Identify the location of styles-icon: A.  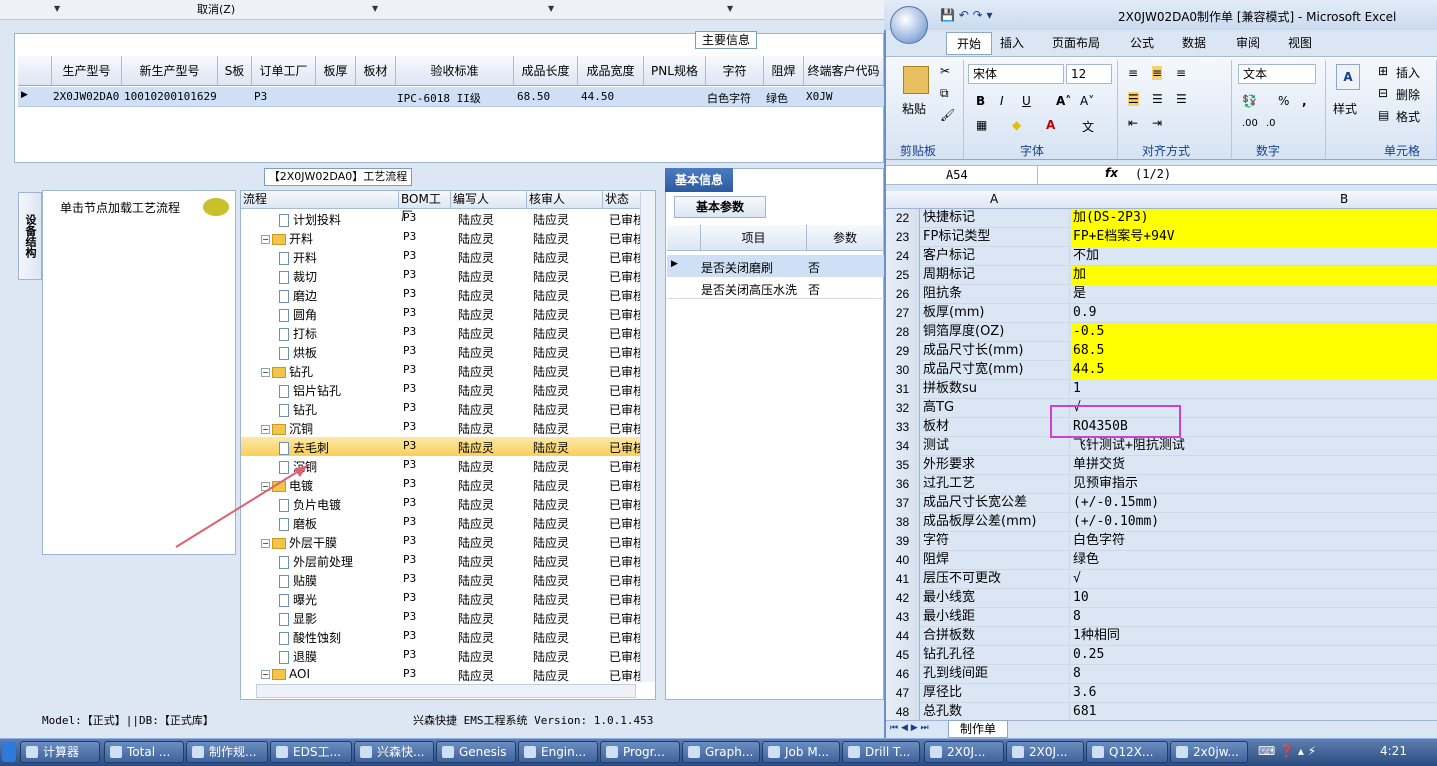
(1348, 77).